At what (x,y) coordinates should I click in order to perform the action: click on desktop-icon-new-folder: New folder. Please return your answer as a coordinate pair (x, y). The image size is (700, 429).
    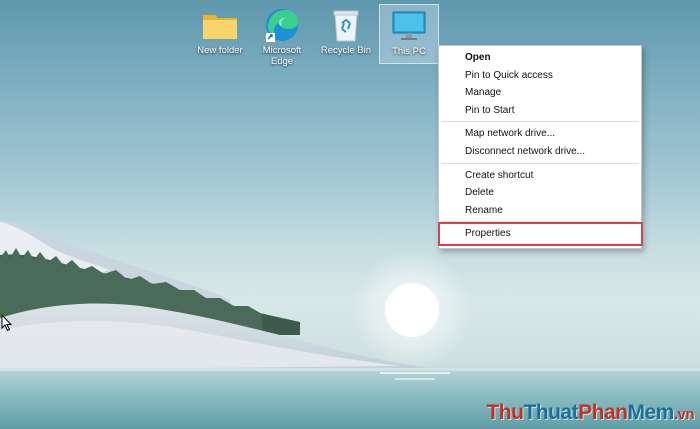
    Looking at the image, I should click on (220, 34).